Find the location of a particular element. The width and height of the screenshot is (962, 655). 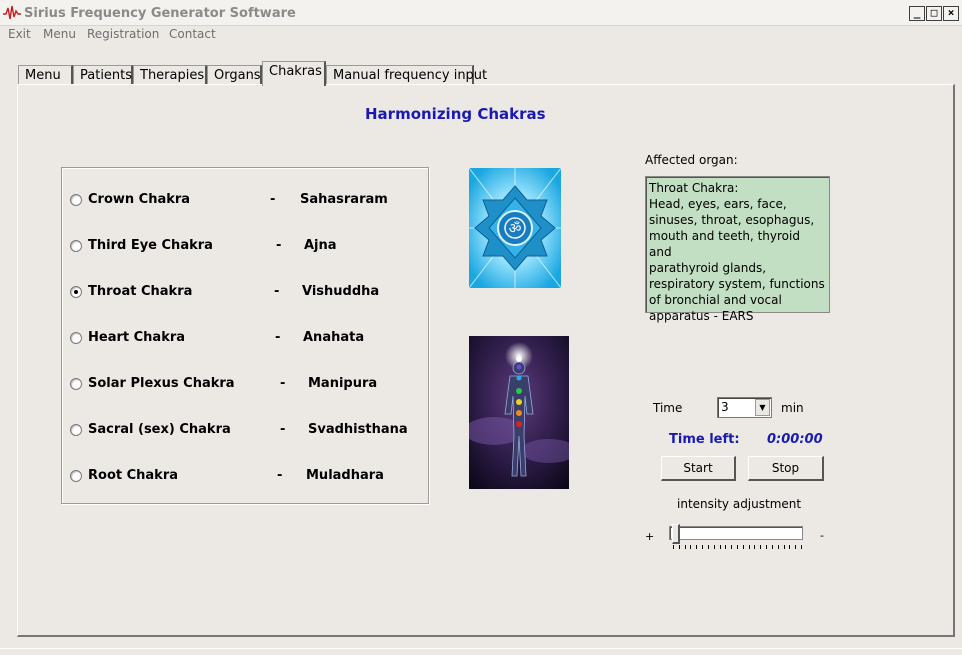

svg-text: ॐ is located at coordinates (515, 229).